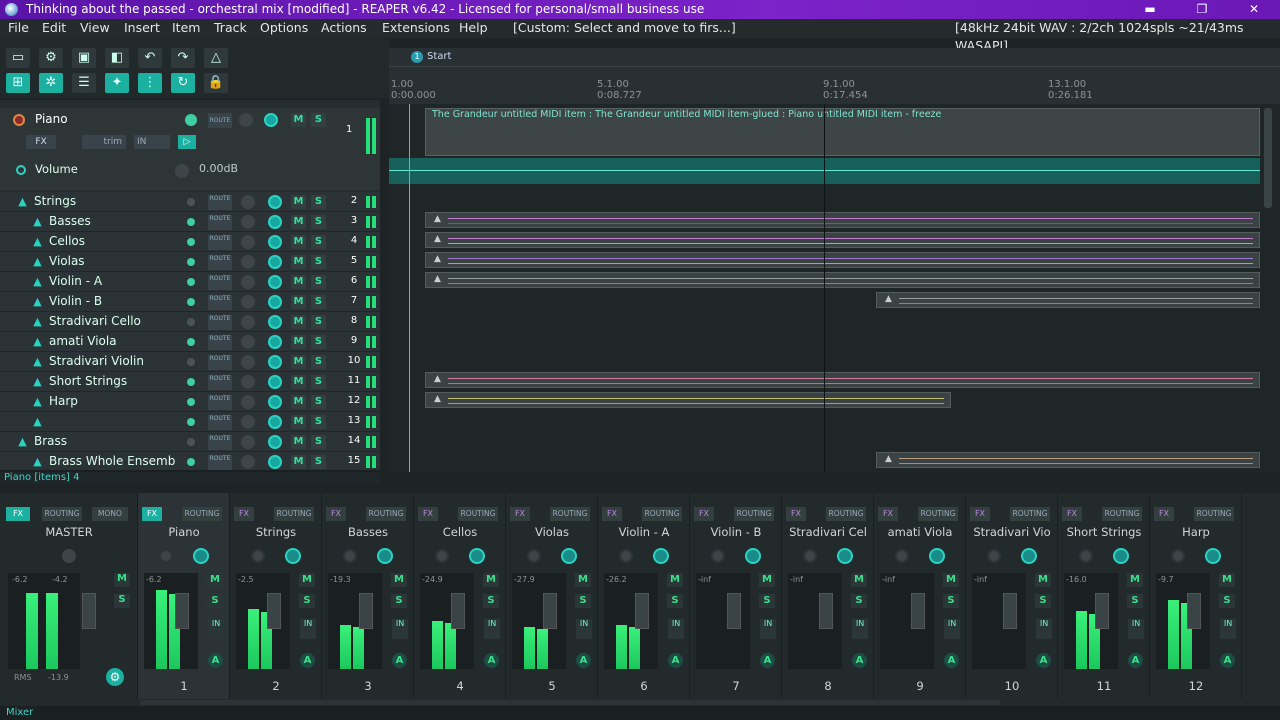  Describe the element at coordinates (438, 279) in the screenshot. I see `item-lock-icon: ▲` at that location.